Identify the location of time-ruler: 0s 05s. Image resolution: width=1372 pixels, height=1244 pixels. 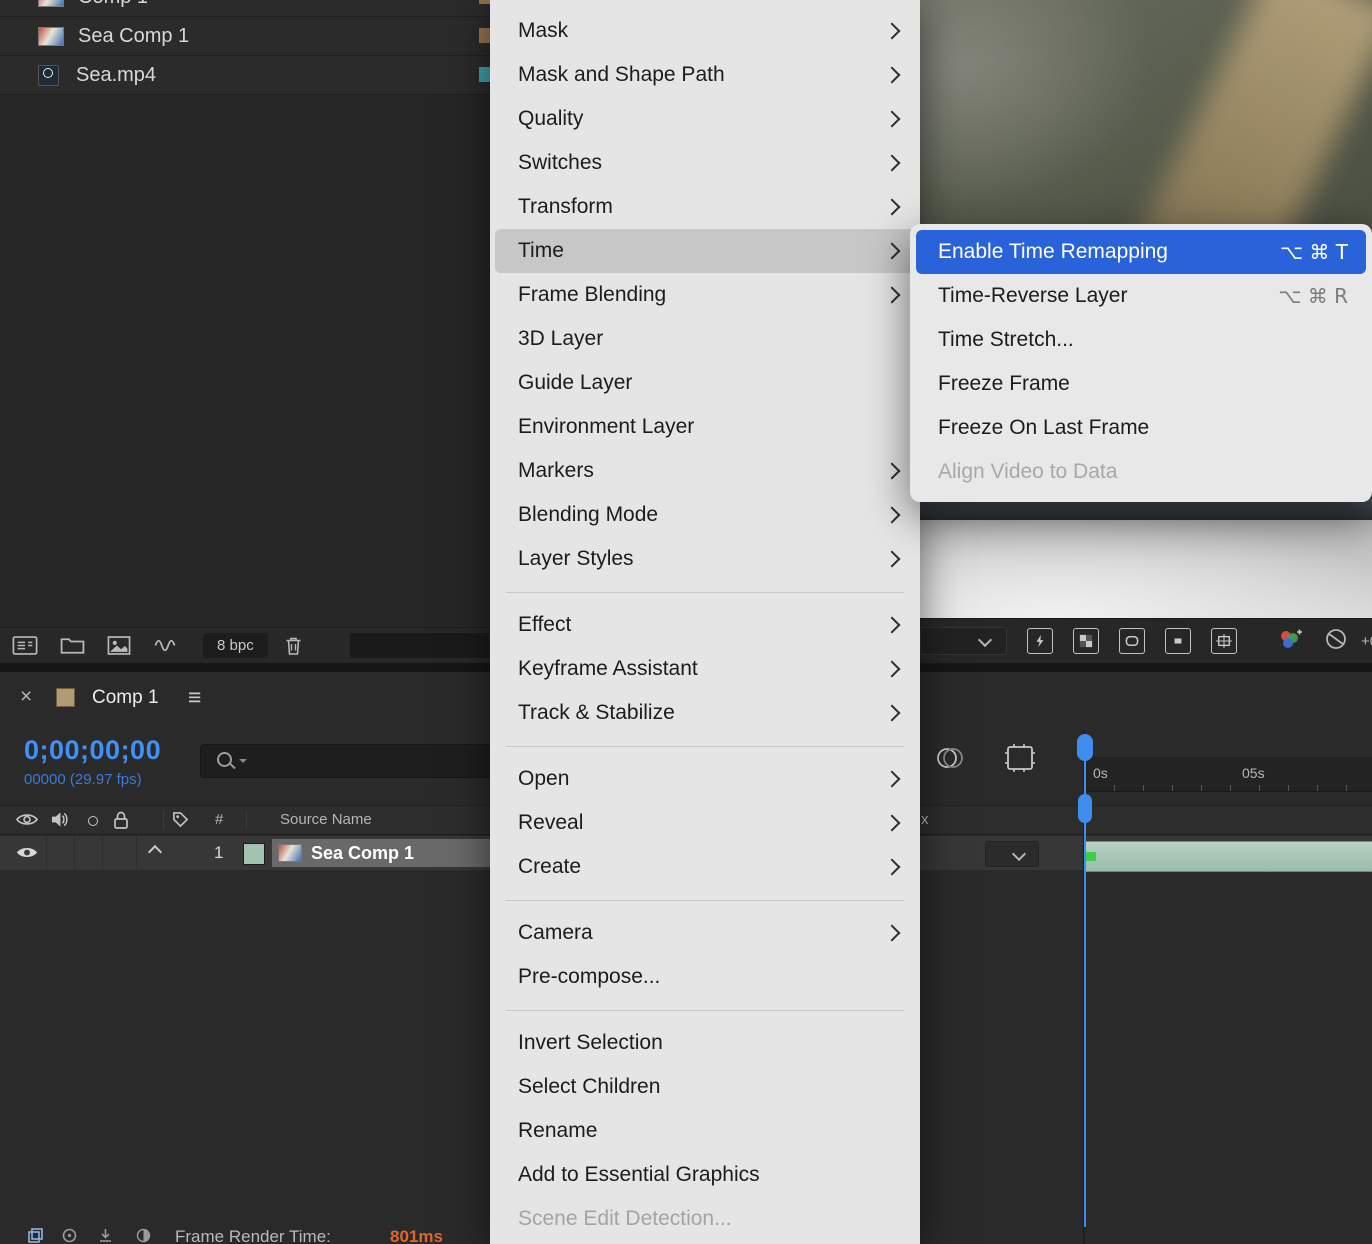
(1228, 774).